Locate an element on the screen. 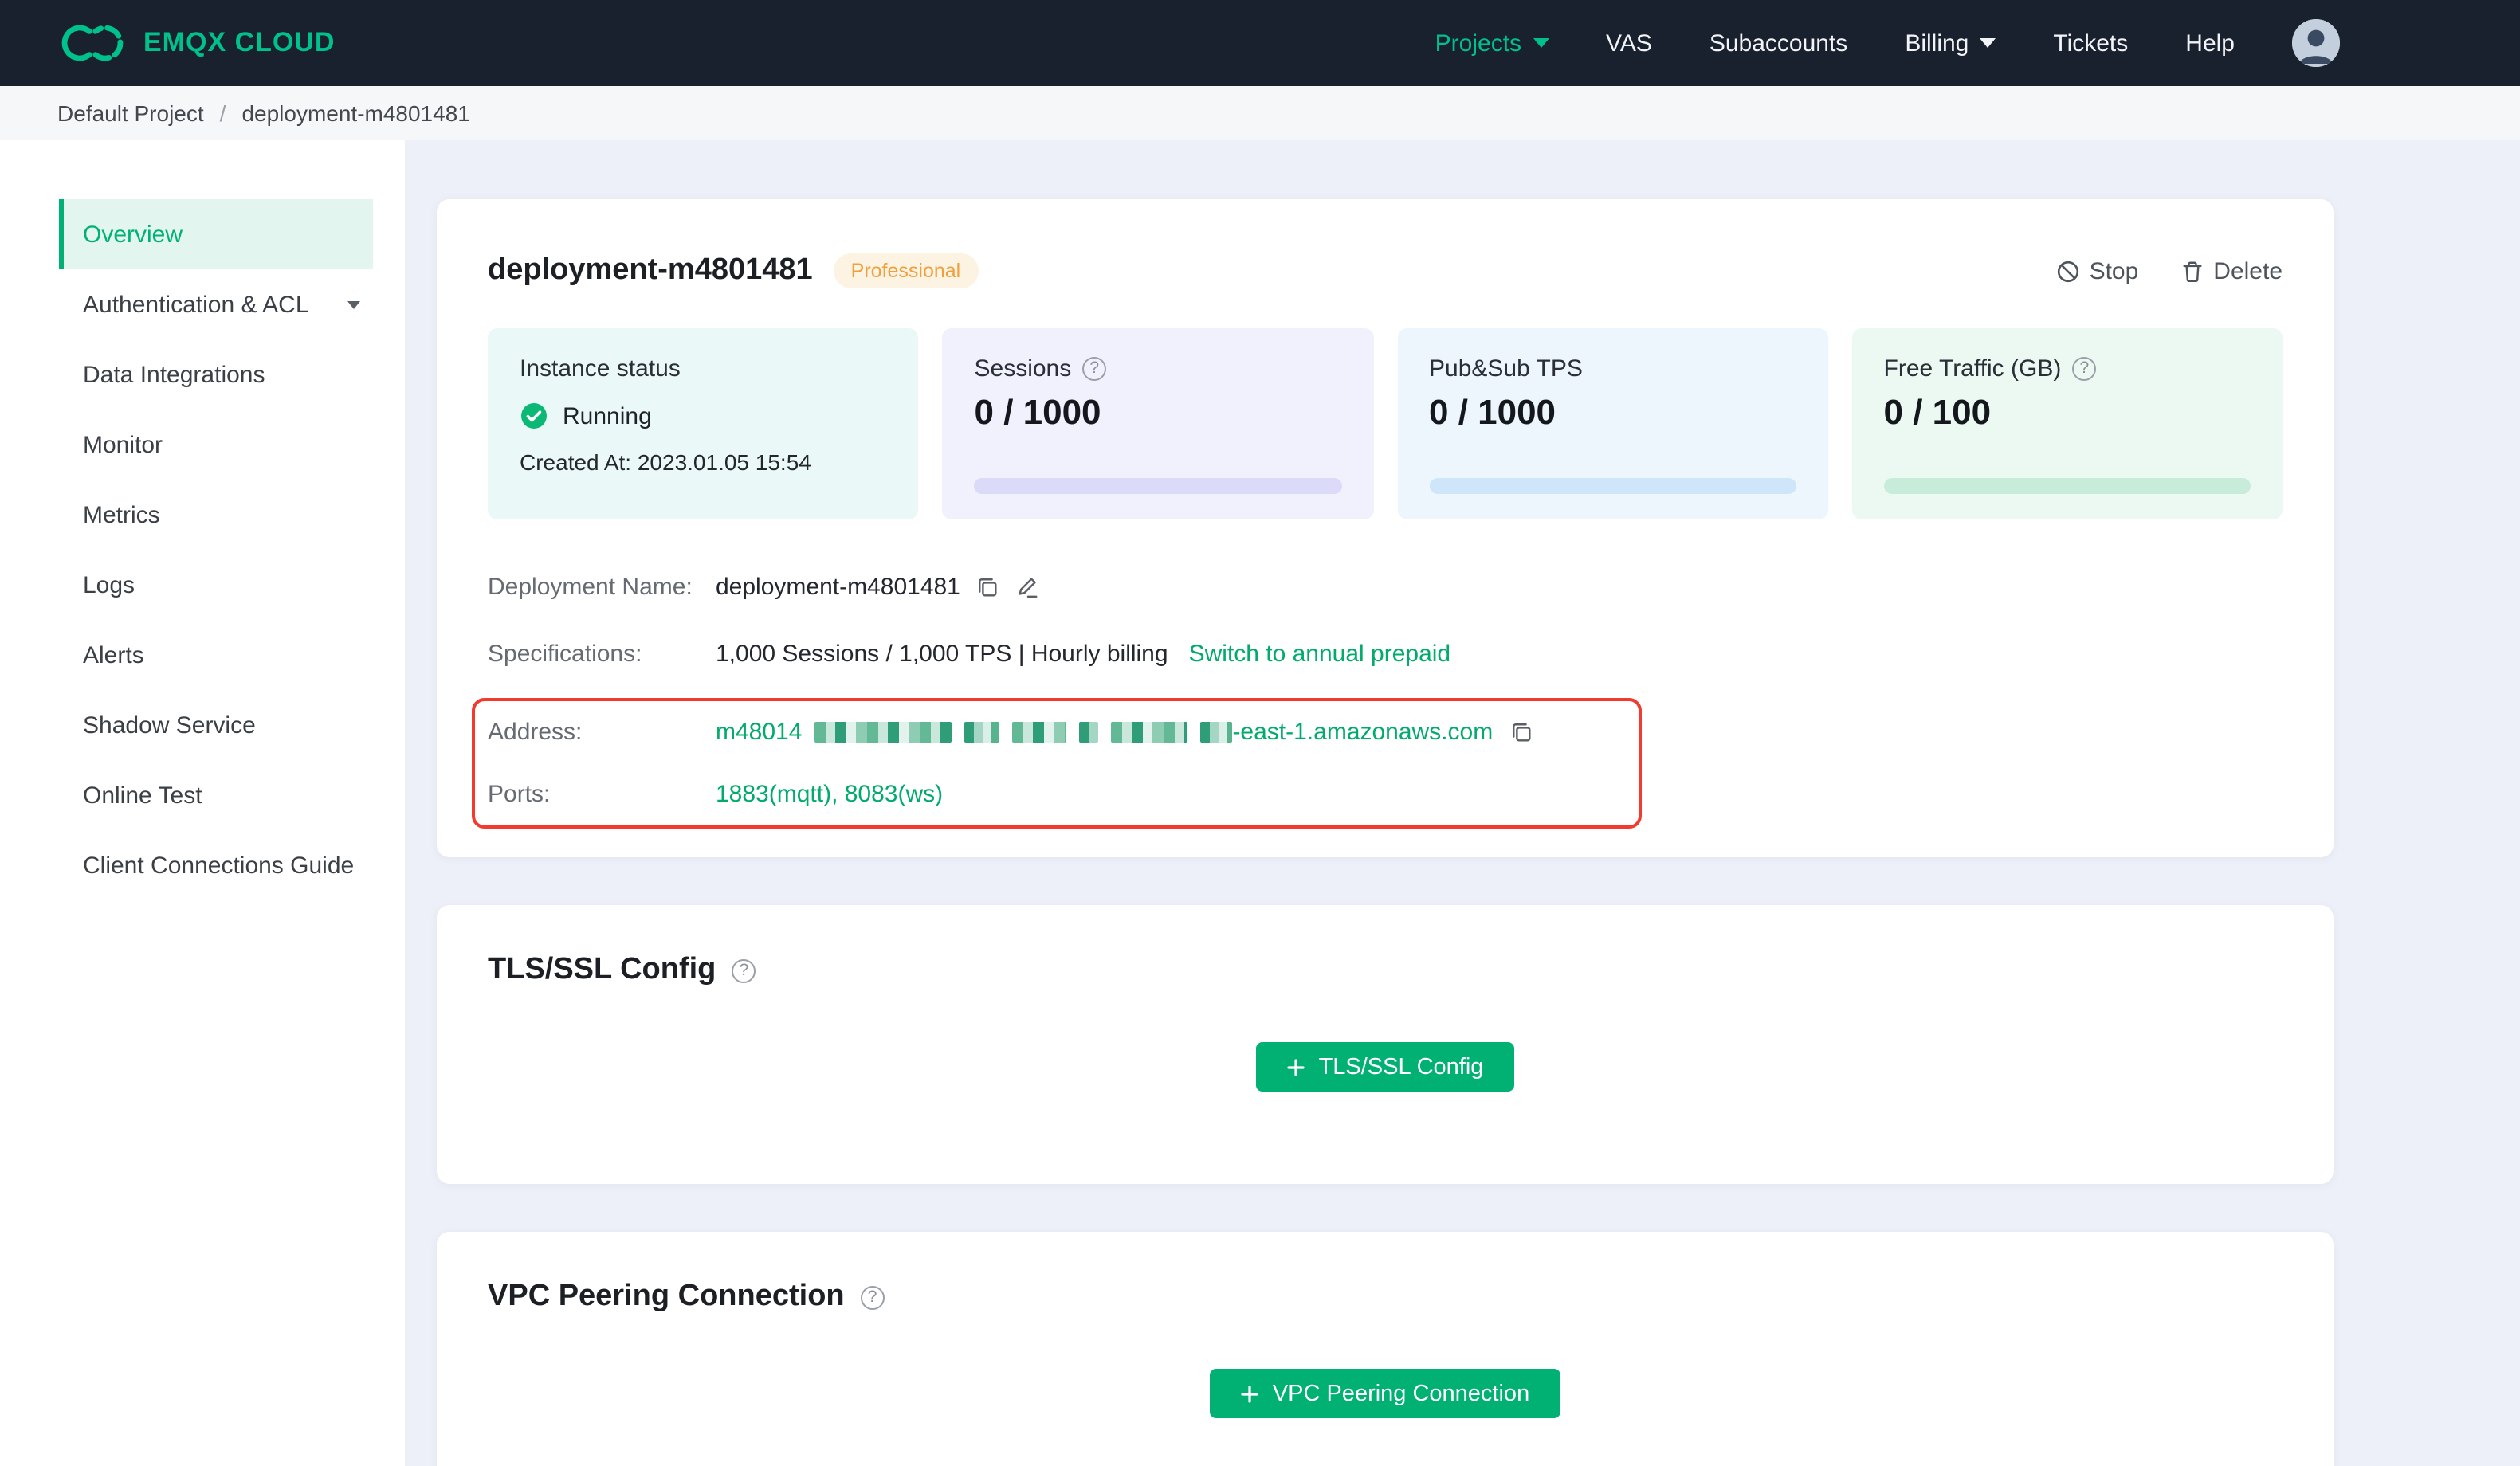  nav-tickets-label: Tickets is located at coordinates (2091, 43).